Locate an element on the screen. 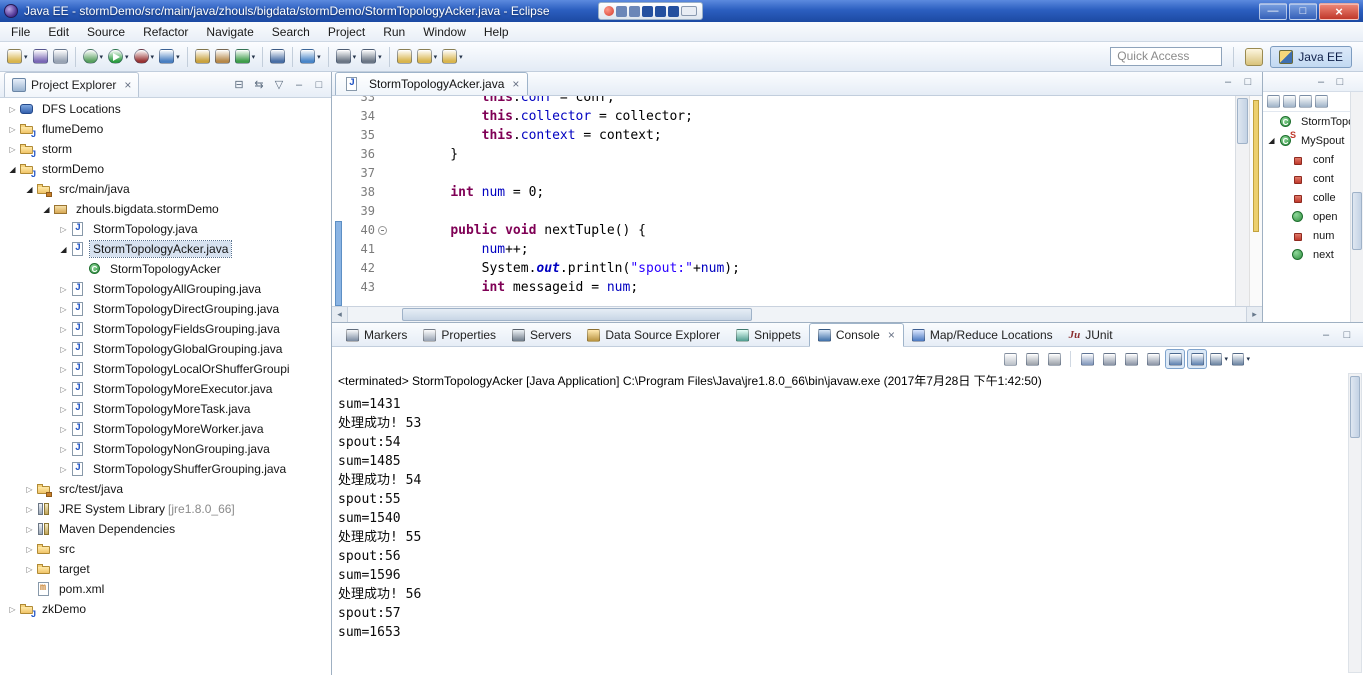 Image resolution: width=1363 pixels, height=675 pixels. code-line-36: 36 } is located at coordinates (790, 154).